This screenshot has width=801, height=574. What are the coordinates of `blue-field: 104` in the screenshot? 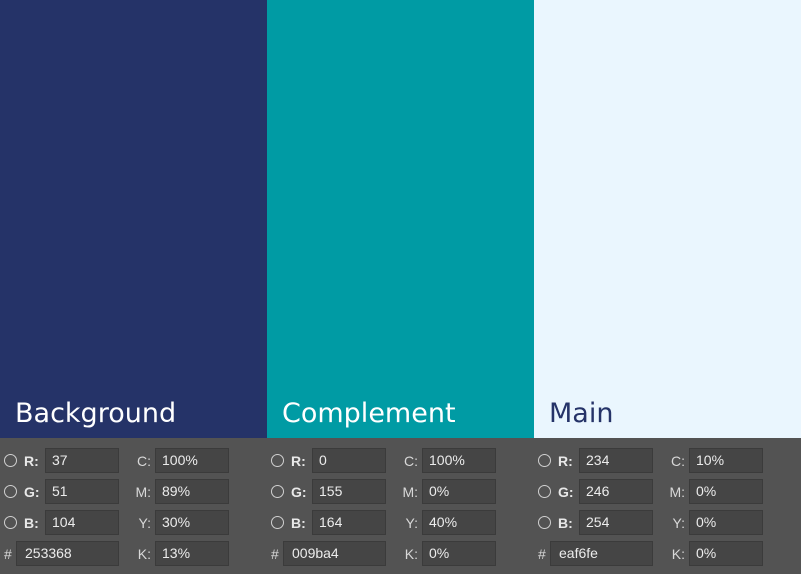 It's located at (82, 522).